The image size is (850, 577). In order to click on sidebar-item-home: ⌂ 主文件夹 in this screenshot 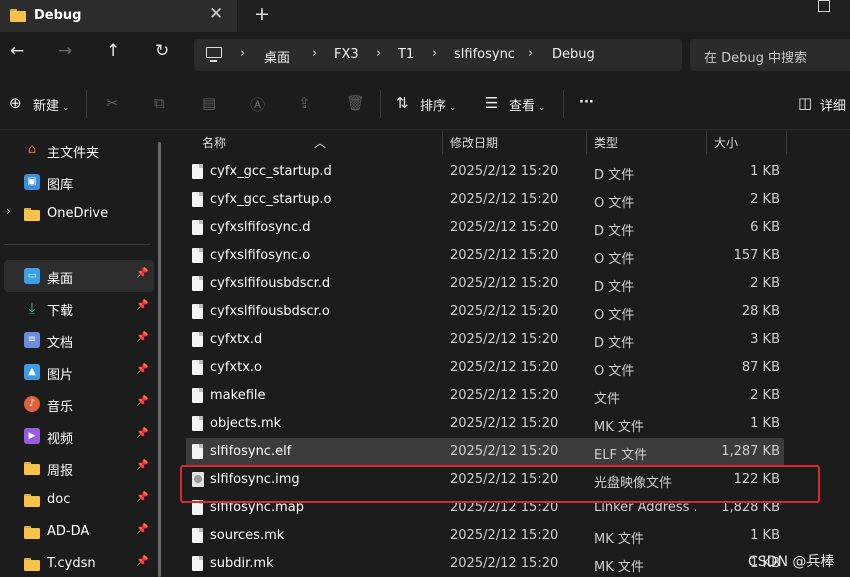, I will do `click(79, 150)`.